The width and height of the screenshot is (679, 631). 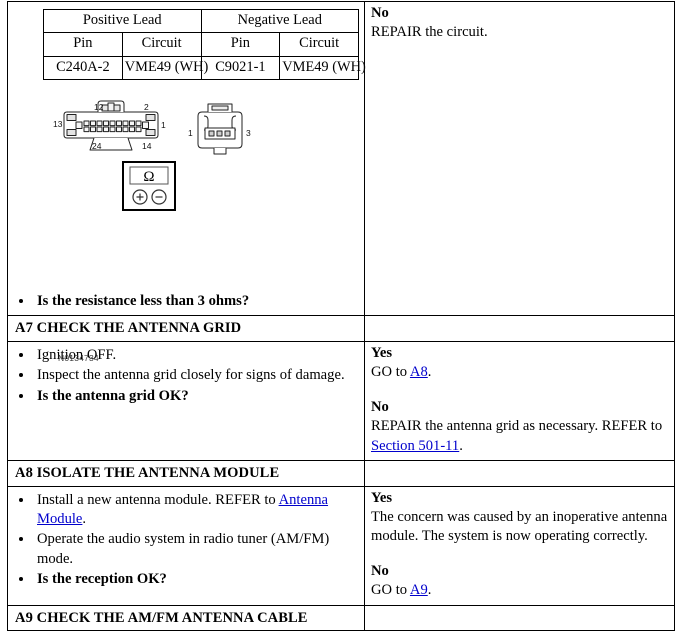 I want to click on group-header-negative-lead: Negative Lead, so click(x=279, y=21).